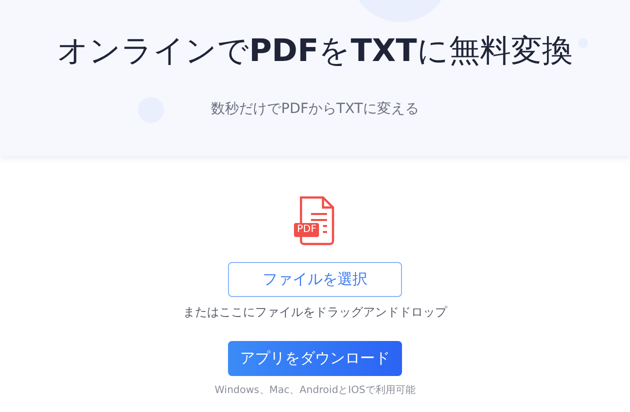  I want to click on subtitle: 数秒だけでPDFからTXTに変える, so click(315, 109).